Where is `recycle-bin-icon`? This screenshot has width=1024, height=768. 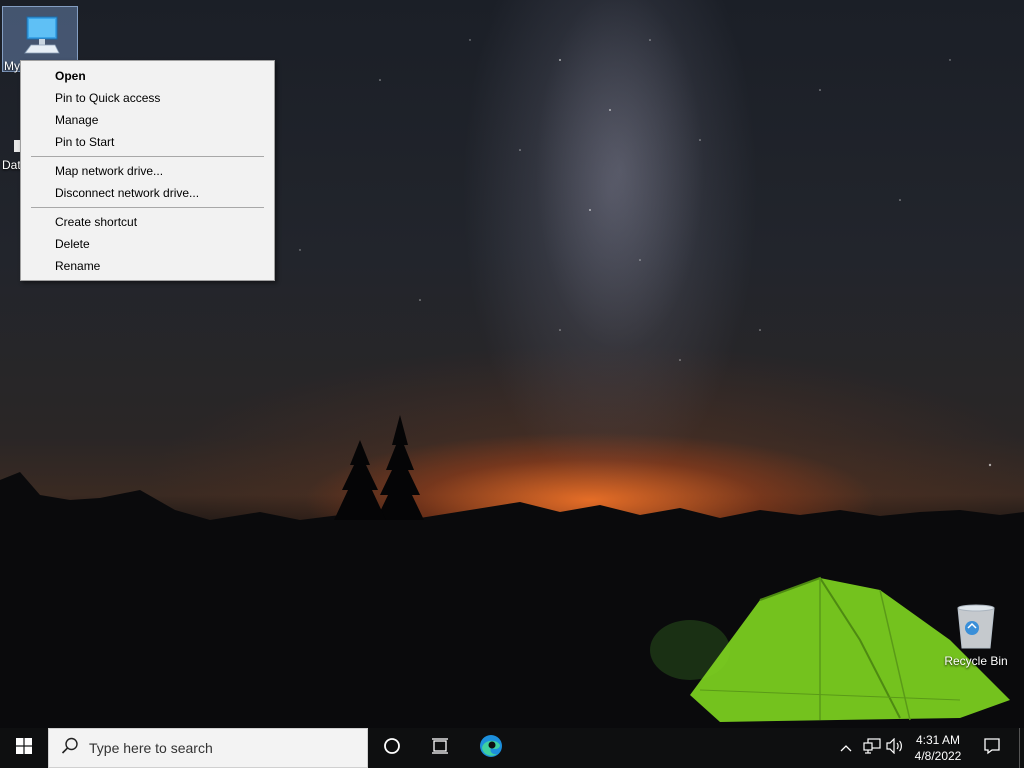 recycle-bin-icon is located at coordinates (976, 628).